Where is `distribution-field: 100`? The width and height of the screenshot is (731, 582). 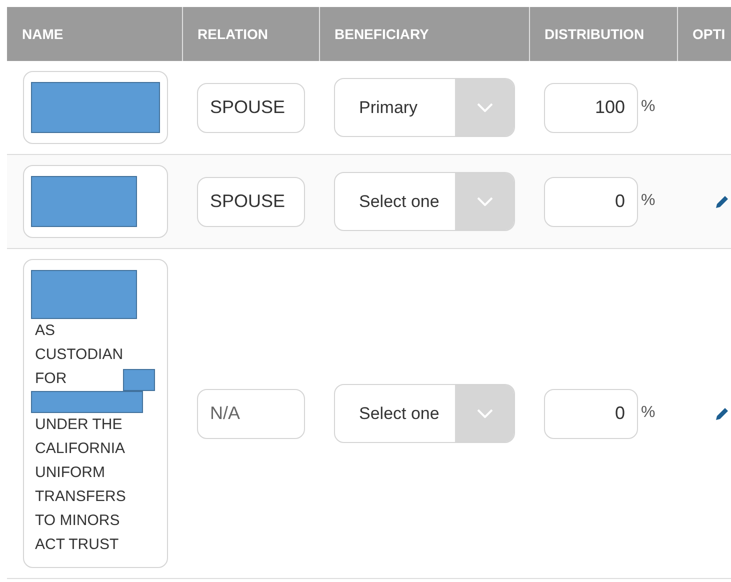
distribution-field: 100 is located at coordinates (591, 107).